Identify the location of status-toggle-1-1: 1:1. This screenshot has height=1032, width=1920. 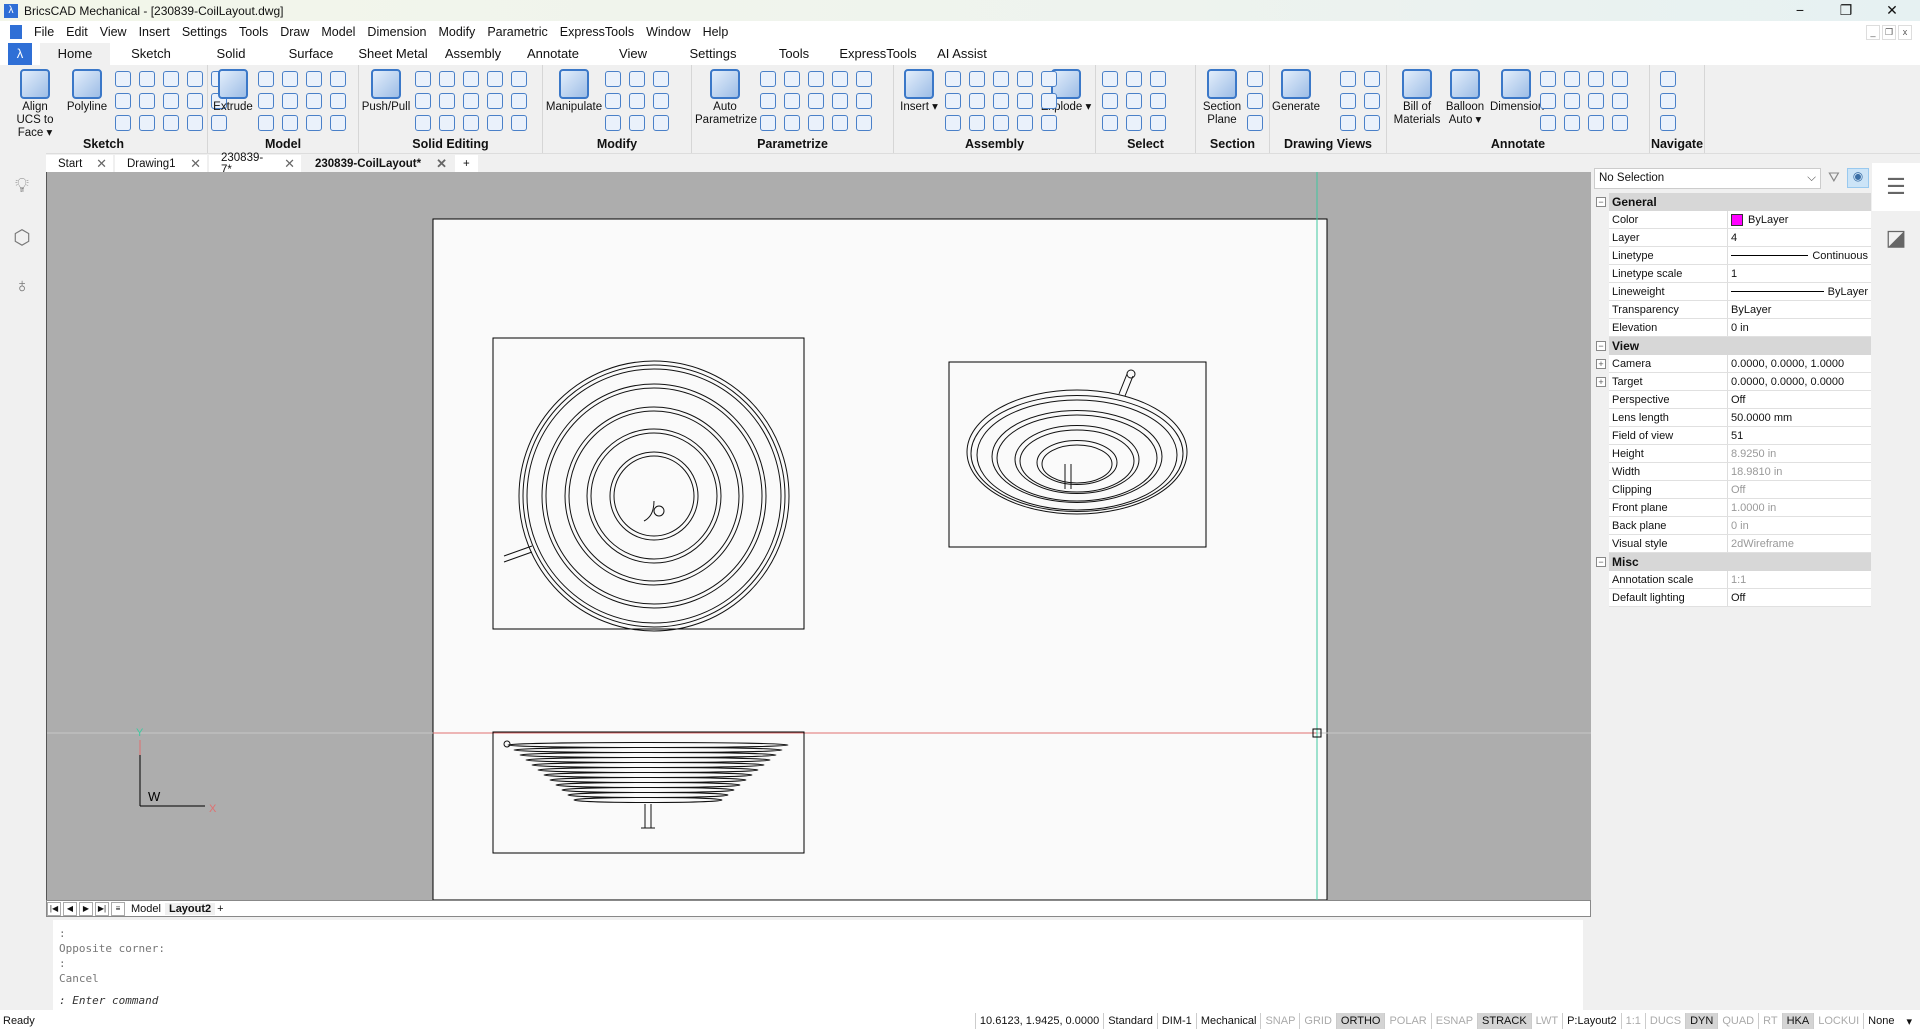
(1632, 1021).